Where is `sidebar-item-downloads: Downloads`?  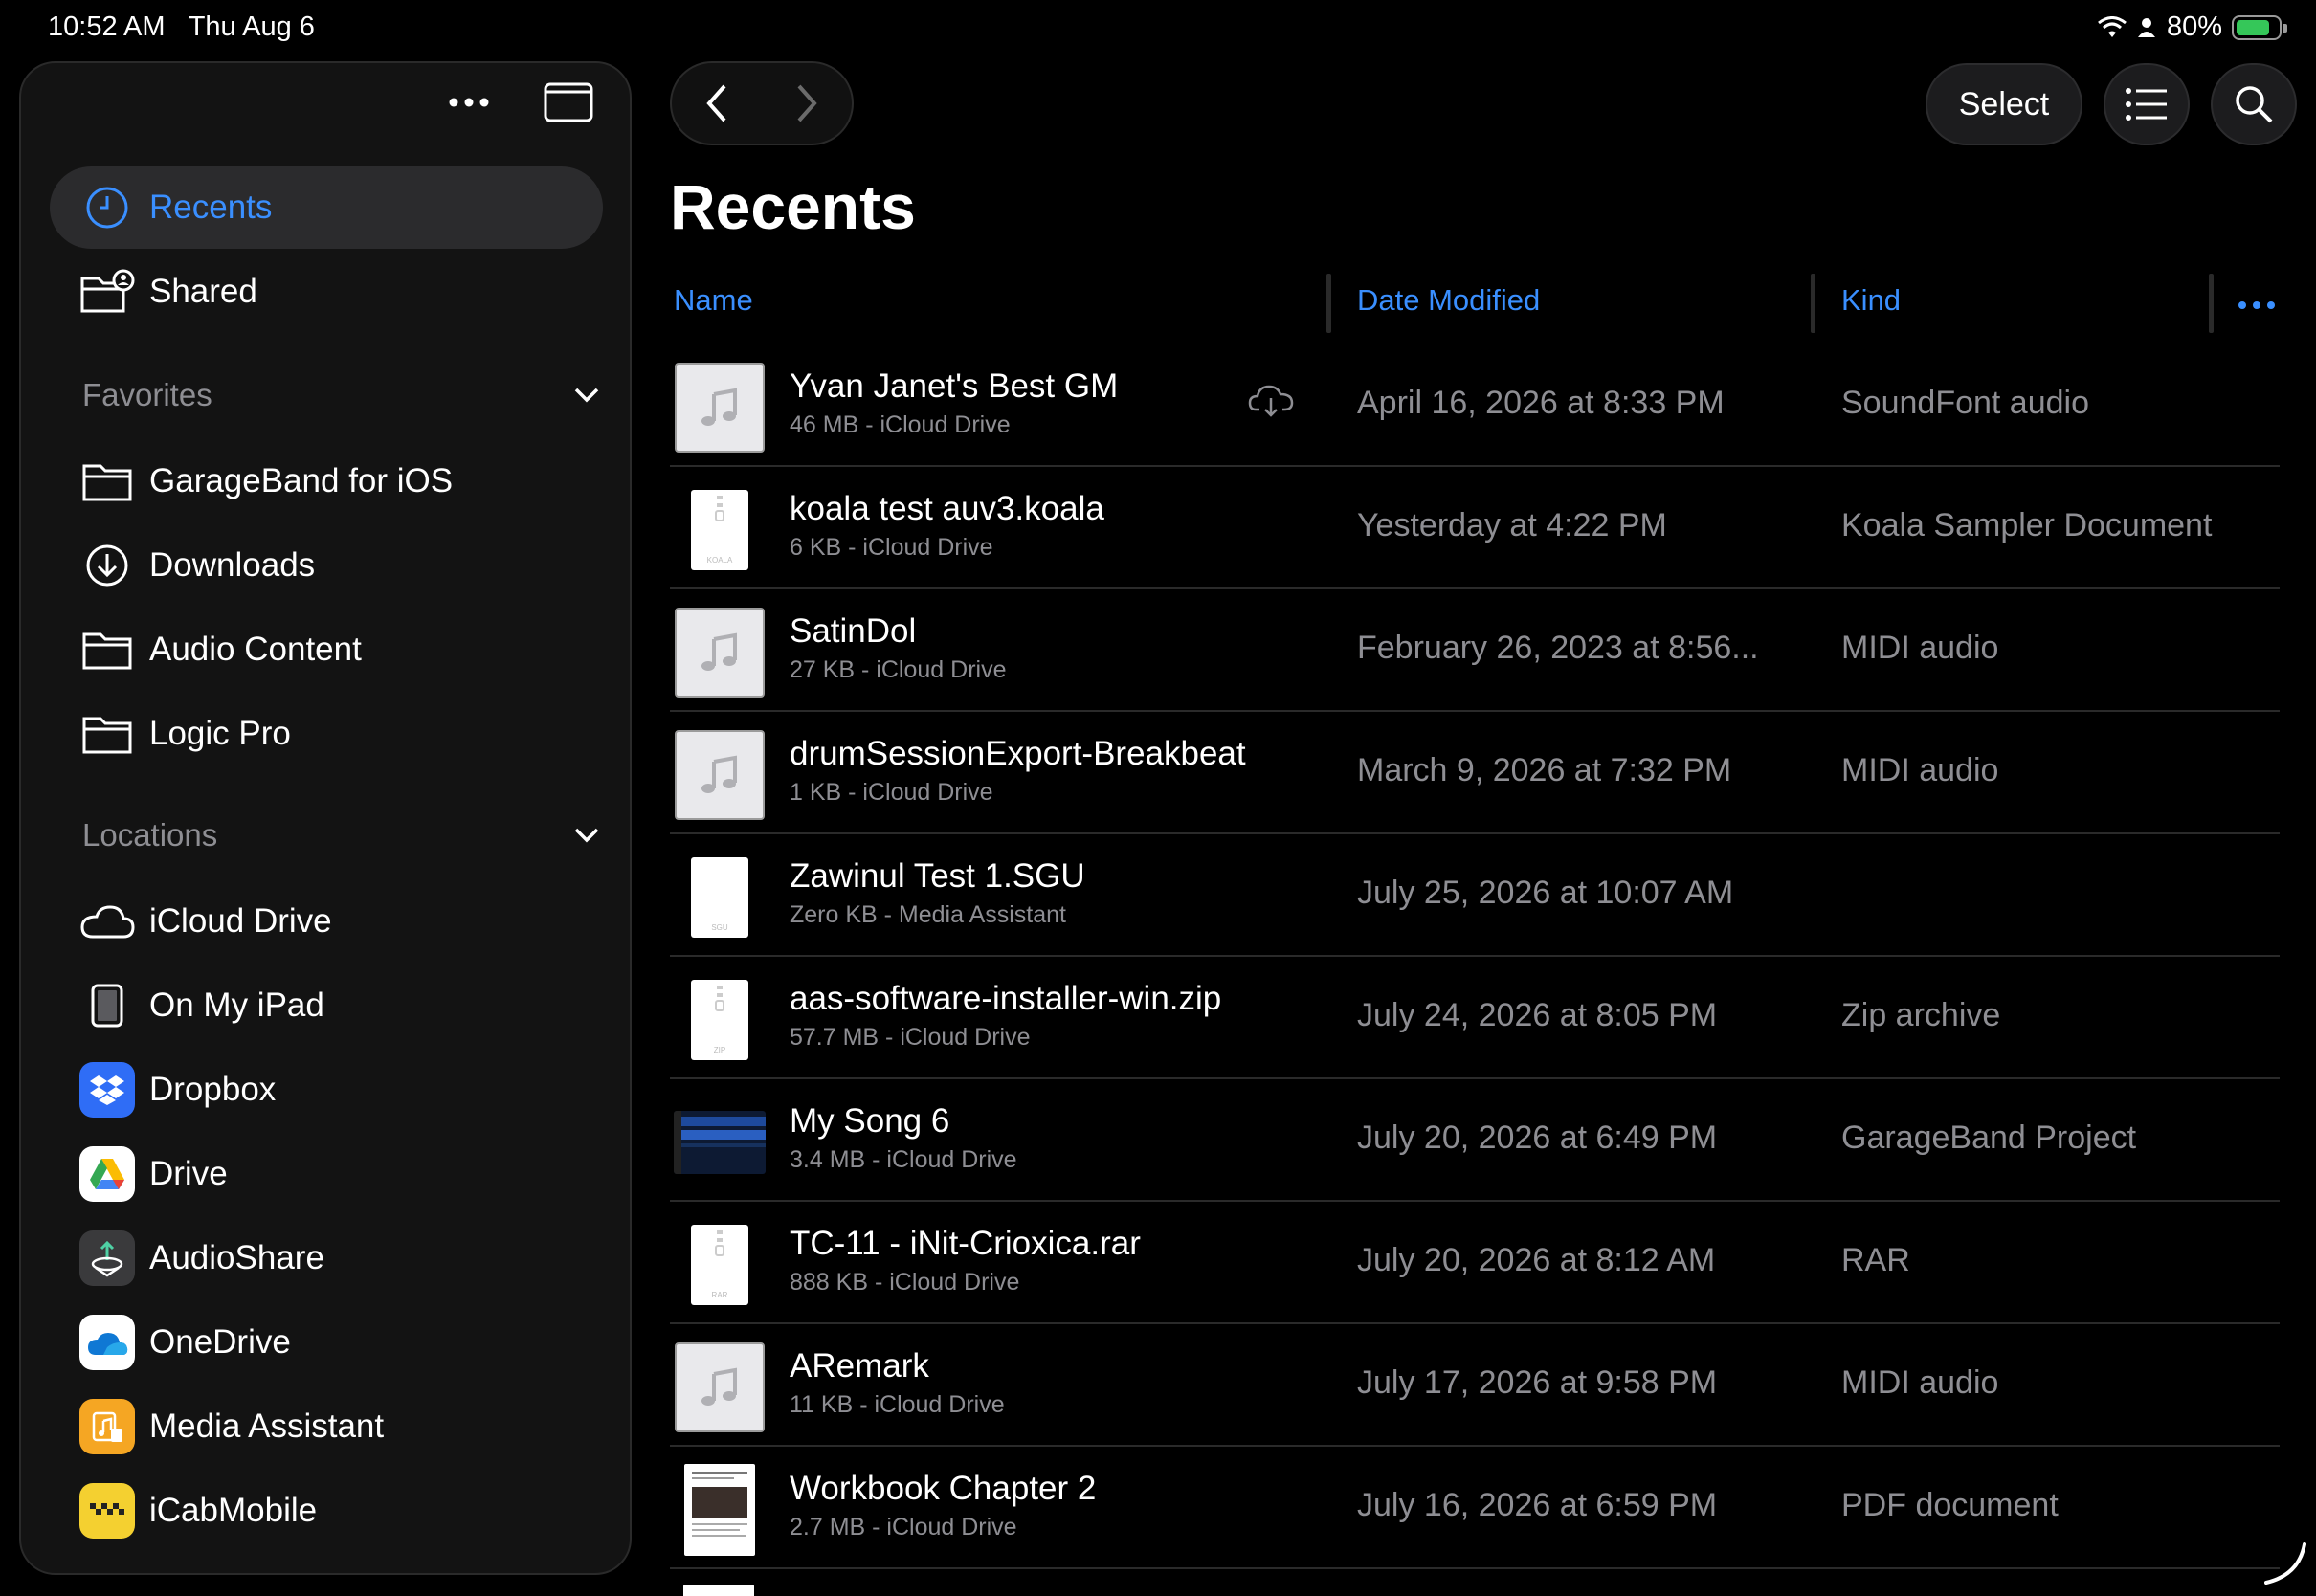 sidebar-item-downloads: Downloads is located at coordinates (326, 566).